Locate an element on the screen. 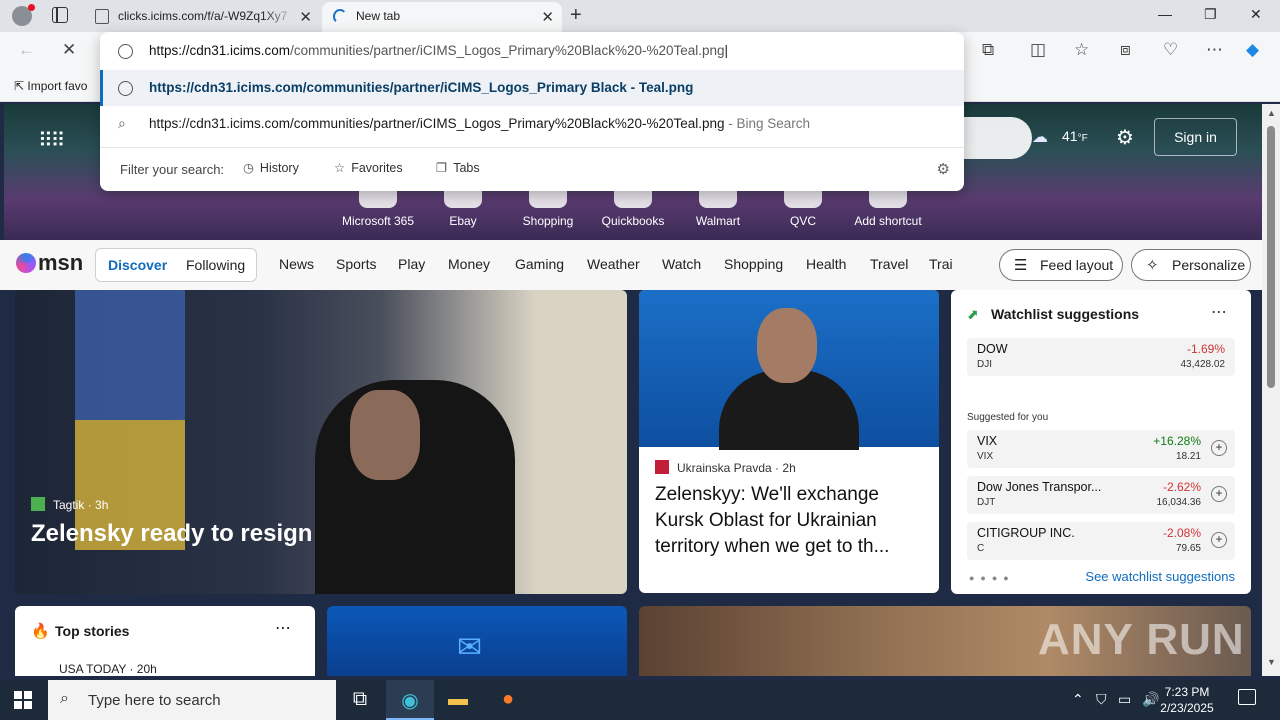 This screenshot has width=1280, height=720. import-favorites-link: ⇱ Import favo is located at coordinates (50, 86).